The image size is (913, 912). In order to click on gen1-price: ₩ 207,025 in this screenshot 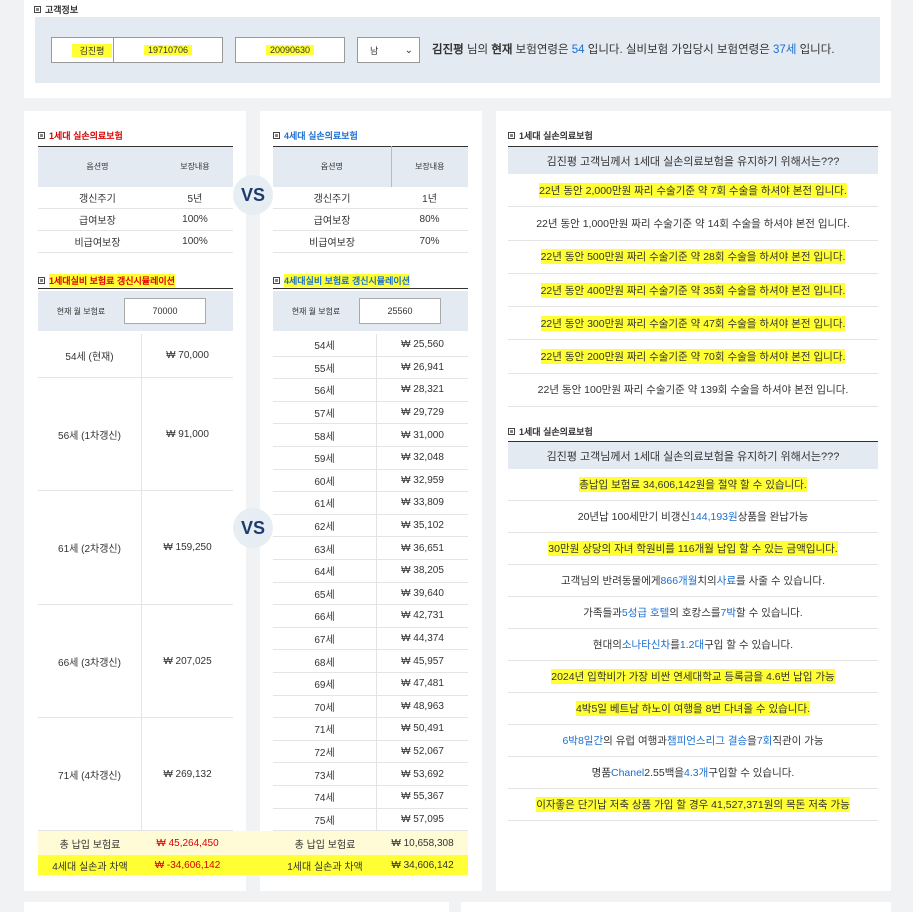, I will do `click(187, 661)`.